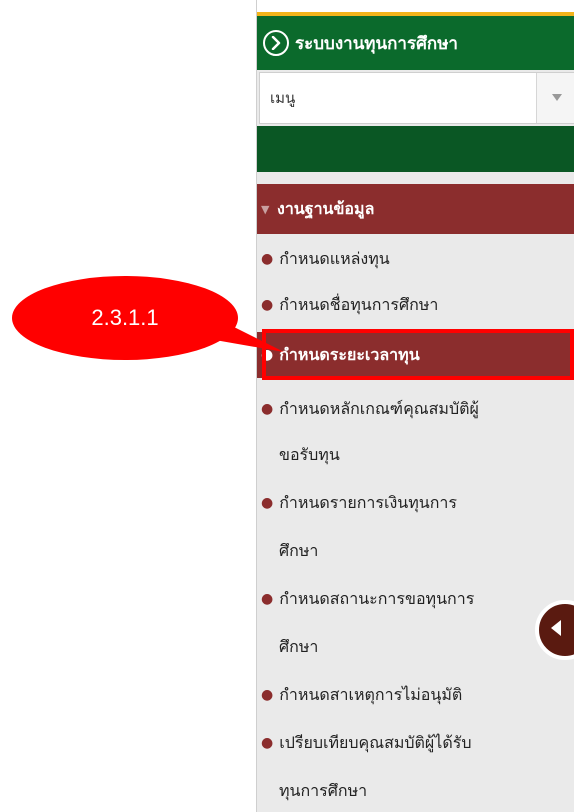 The height and width of the screenshot is (812, 574). I want to click on menu-select-value: เมนู, so click(283, 98).